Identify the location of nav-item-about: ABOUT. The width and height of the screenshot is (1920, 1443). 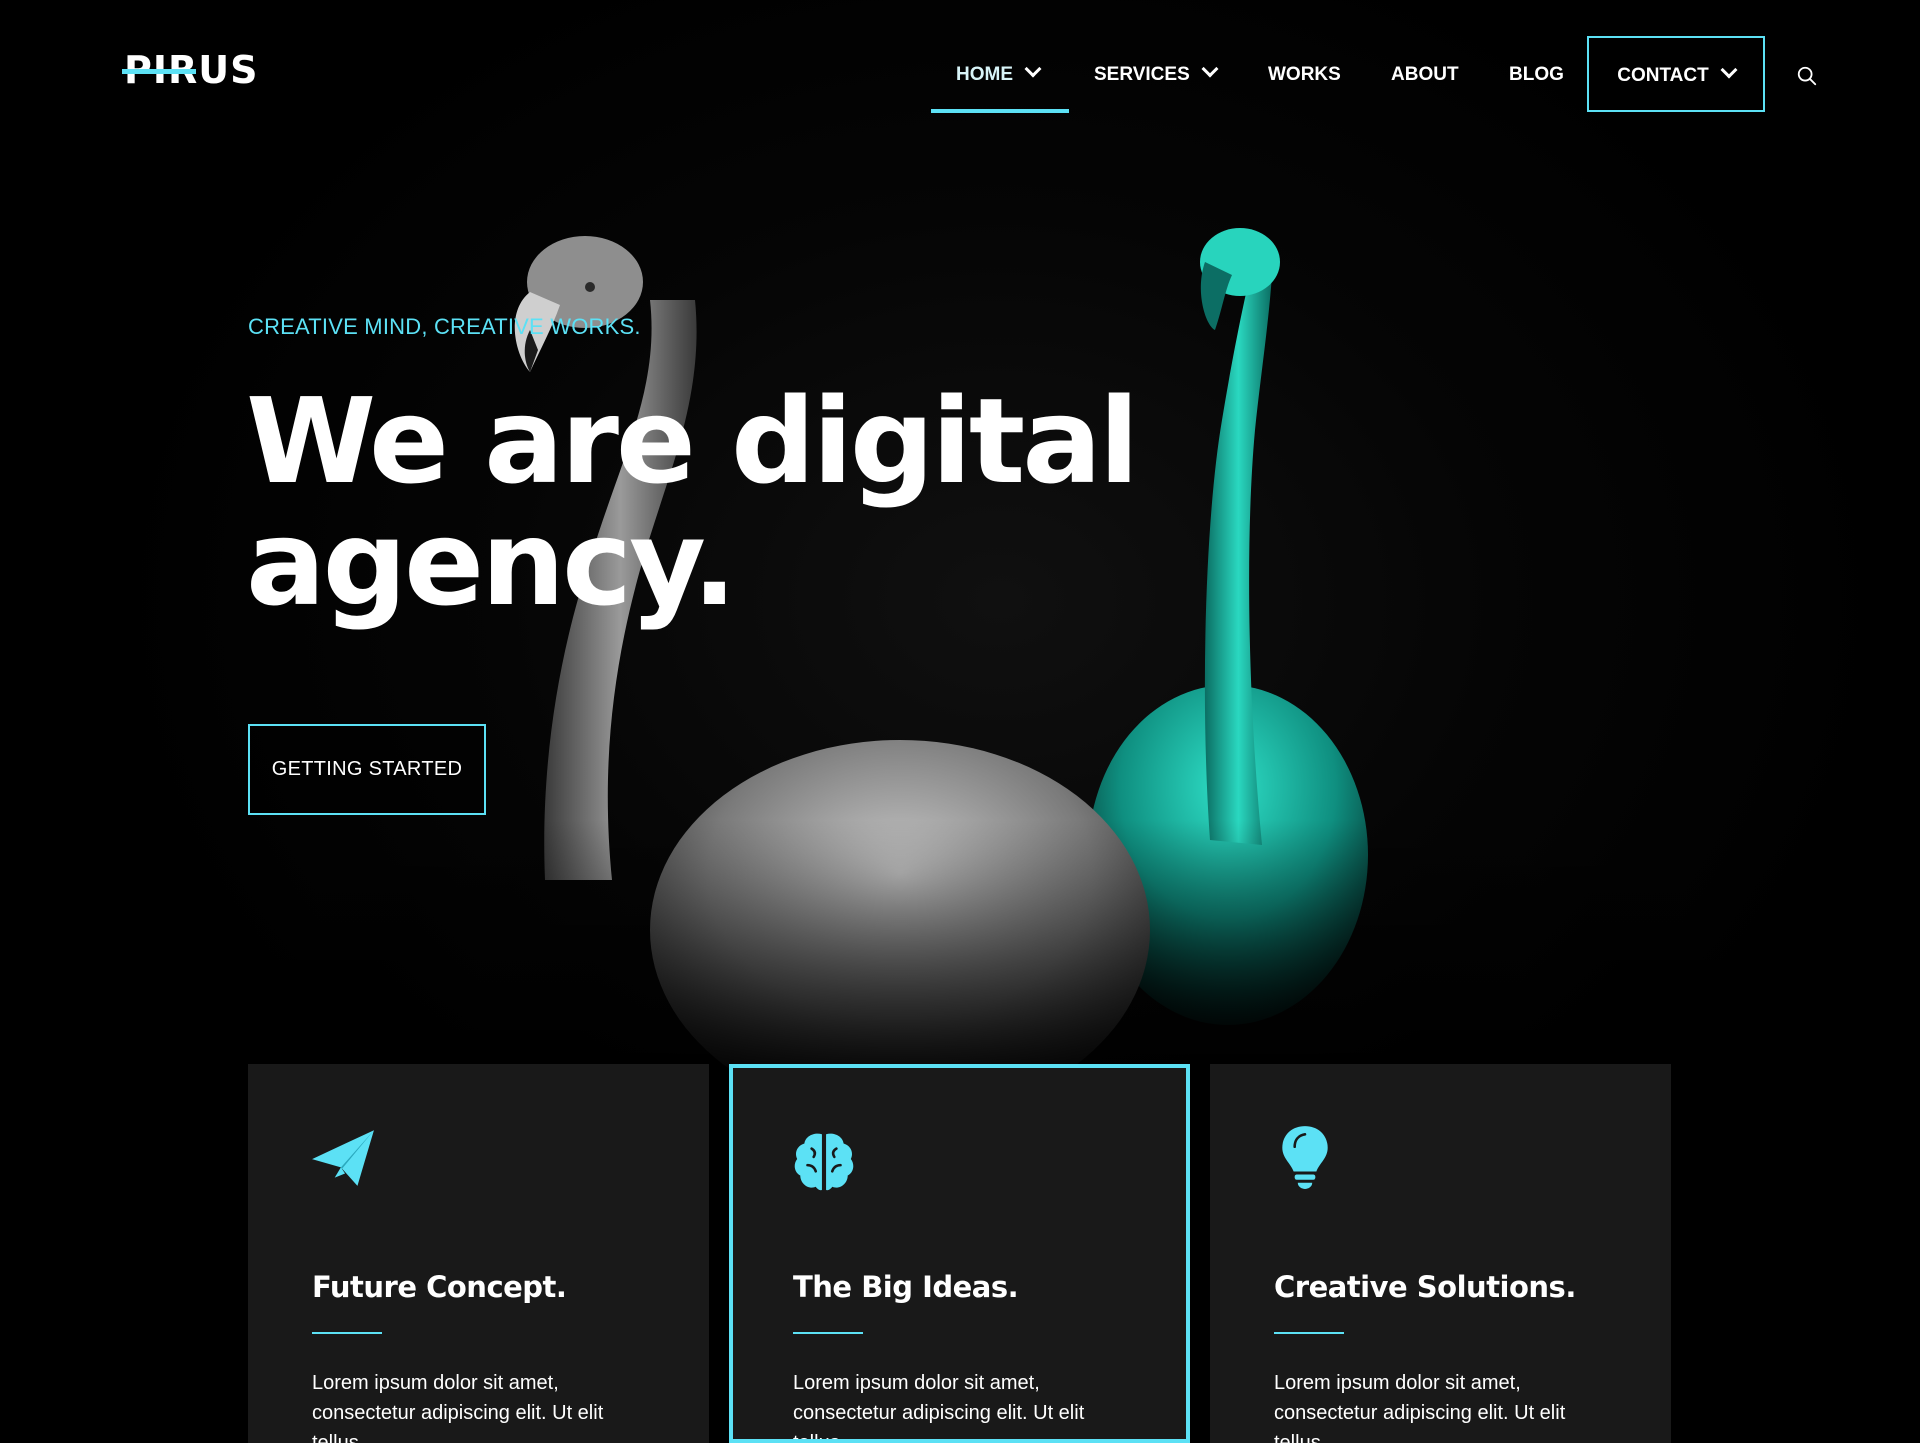
(1425, 83).